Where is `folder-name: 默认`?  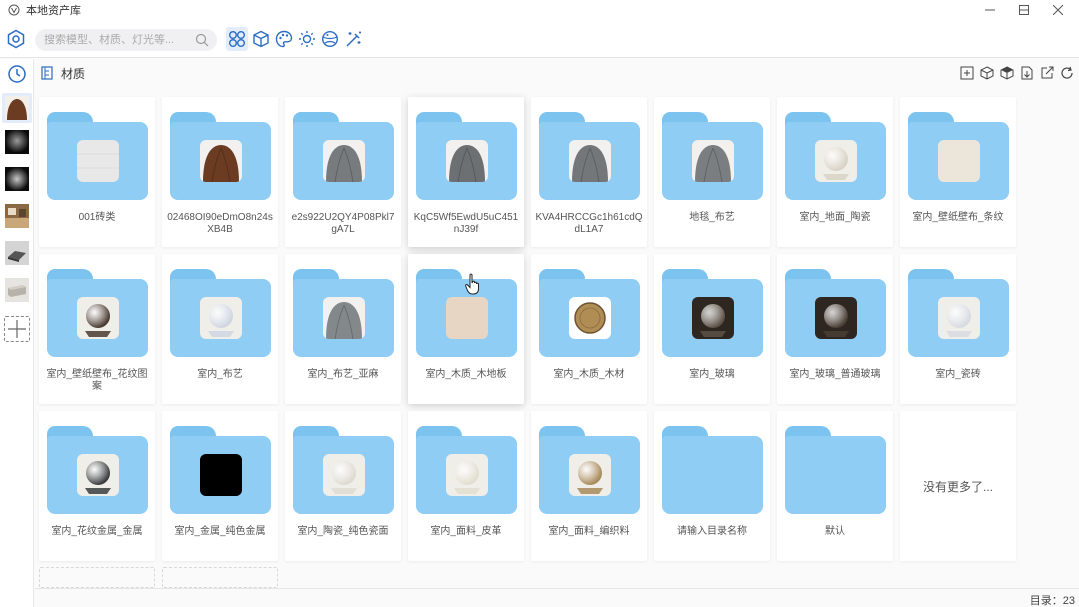
folder-name: 默认 is located at coordinates (835, 531).